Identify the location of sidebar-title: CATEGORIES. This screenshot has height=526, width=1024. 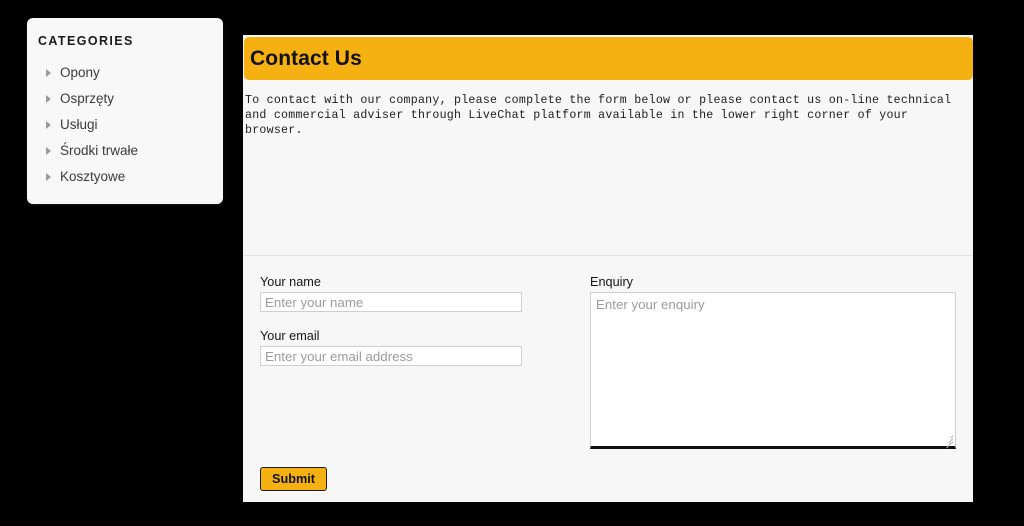
(86, 41).